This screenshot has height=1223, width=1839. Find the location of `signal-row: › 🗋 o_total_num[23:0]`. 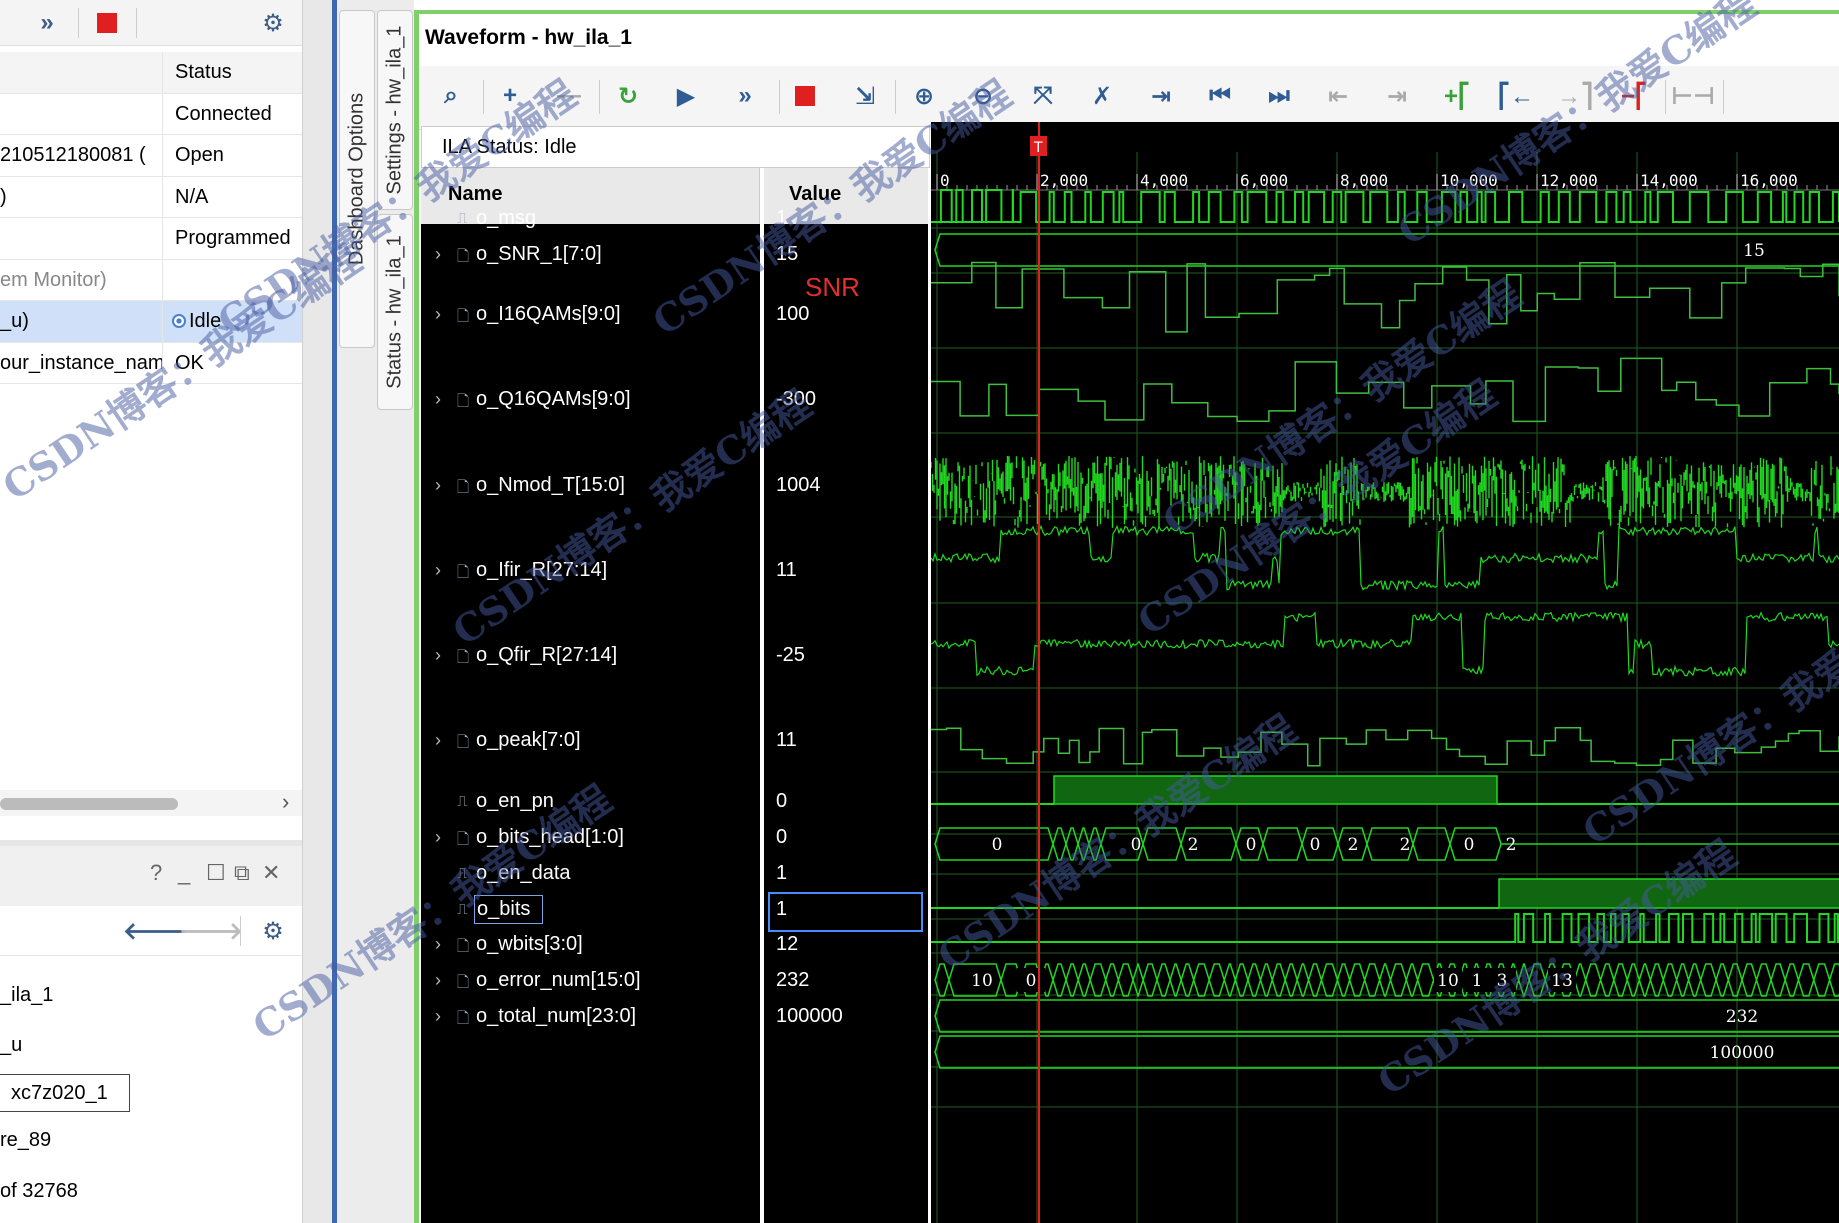

signal-row: › 🗋 o_total_num[23:0] is located at coordinates (590, 1020).